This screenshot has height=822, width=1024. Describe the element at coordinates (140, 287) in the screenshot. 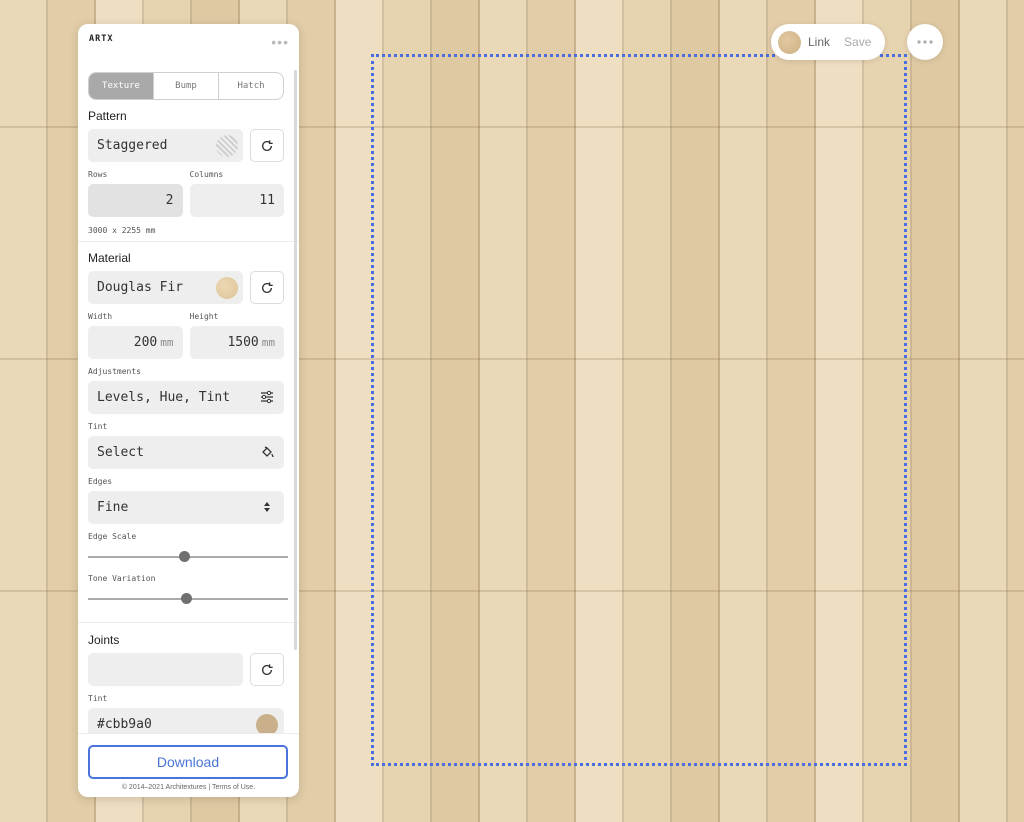

I see `material-value: Douglas Fir` at that location.